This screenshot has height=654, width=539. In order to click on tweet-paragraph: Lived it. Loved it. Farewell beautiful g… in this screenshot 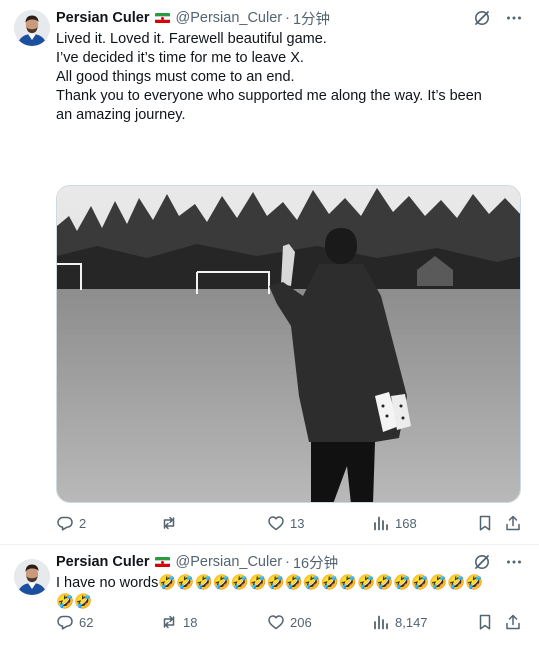, I will do `click(191, 39)`.